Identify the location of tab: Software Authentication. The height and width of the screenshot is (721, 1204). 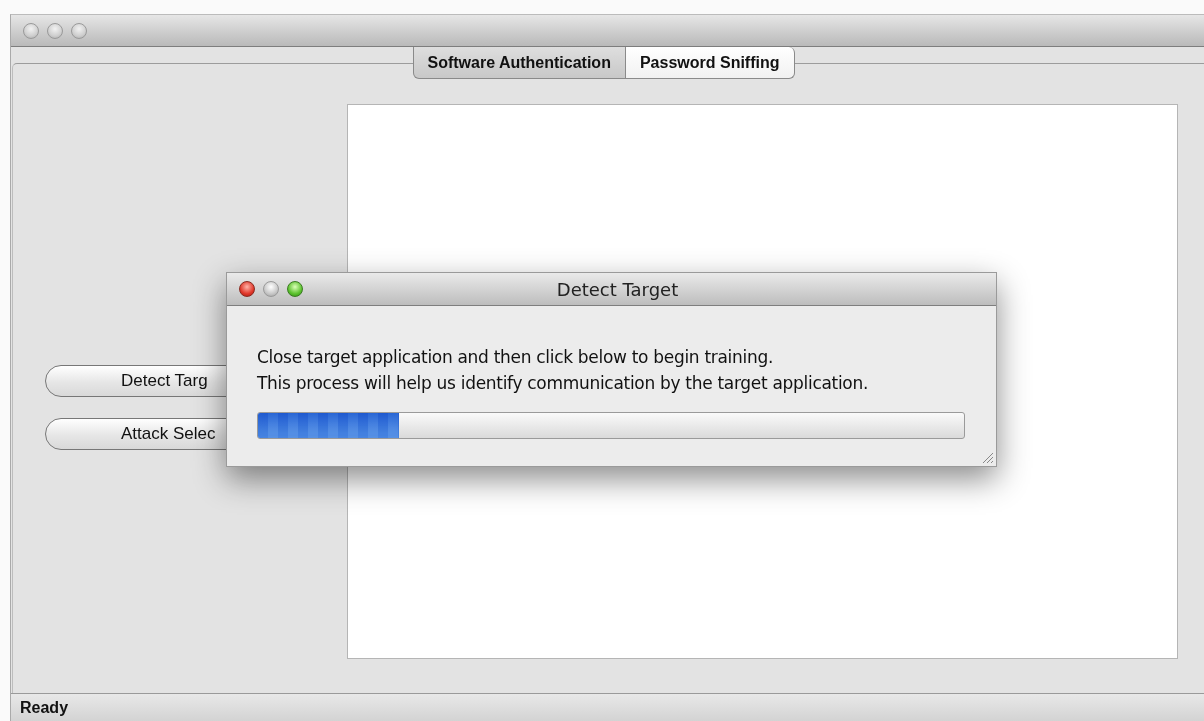
(519, 63).